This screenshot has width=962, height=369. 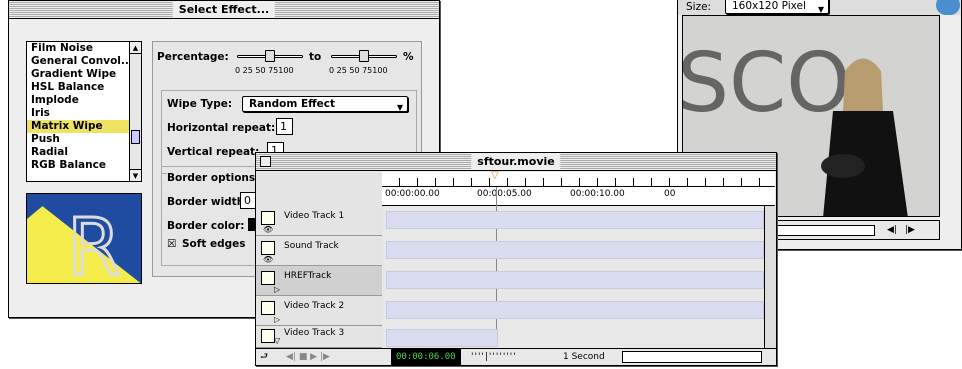 I want to click on effect-list-item: Iris, so click(x=84, y=113).